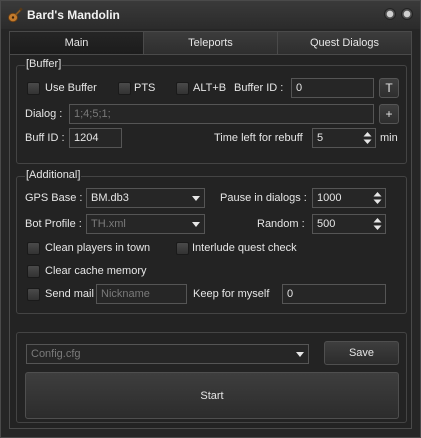 This screenshot has width=421, height=438. What do you see at coordinates (44, 64) in the screenshot?
I see `buffer-group-label: [Buffer]` at bounding box center [44, 64].